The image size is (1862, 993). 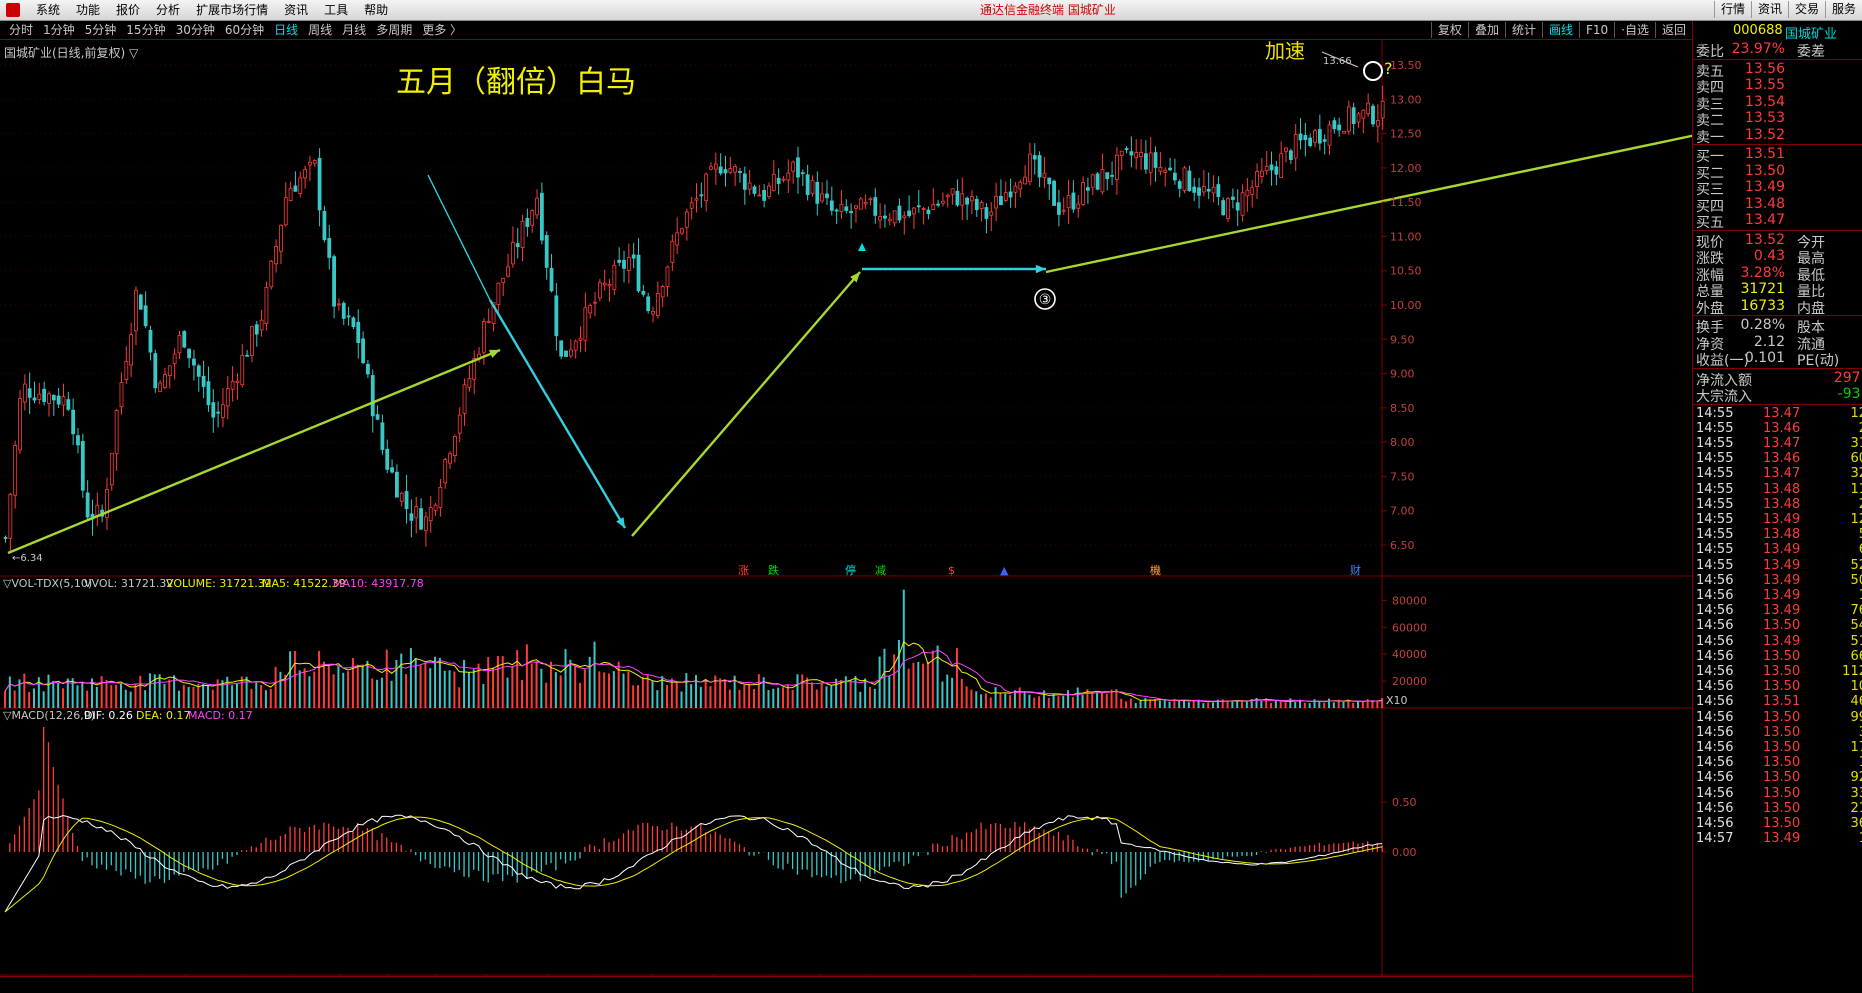 What do you see at coordinates (1449, 30) in the screenshot?
I see `tool-button-0: 复权` at bounding box center [1449, 30].